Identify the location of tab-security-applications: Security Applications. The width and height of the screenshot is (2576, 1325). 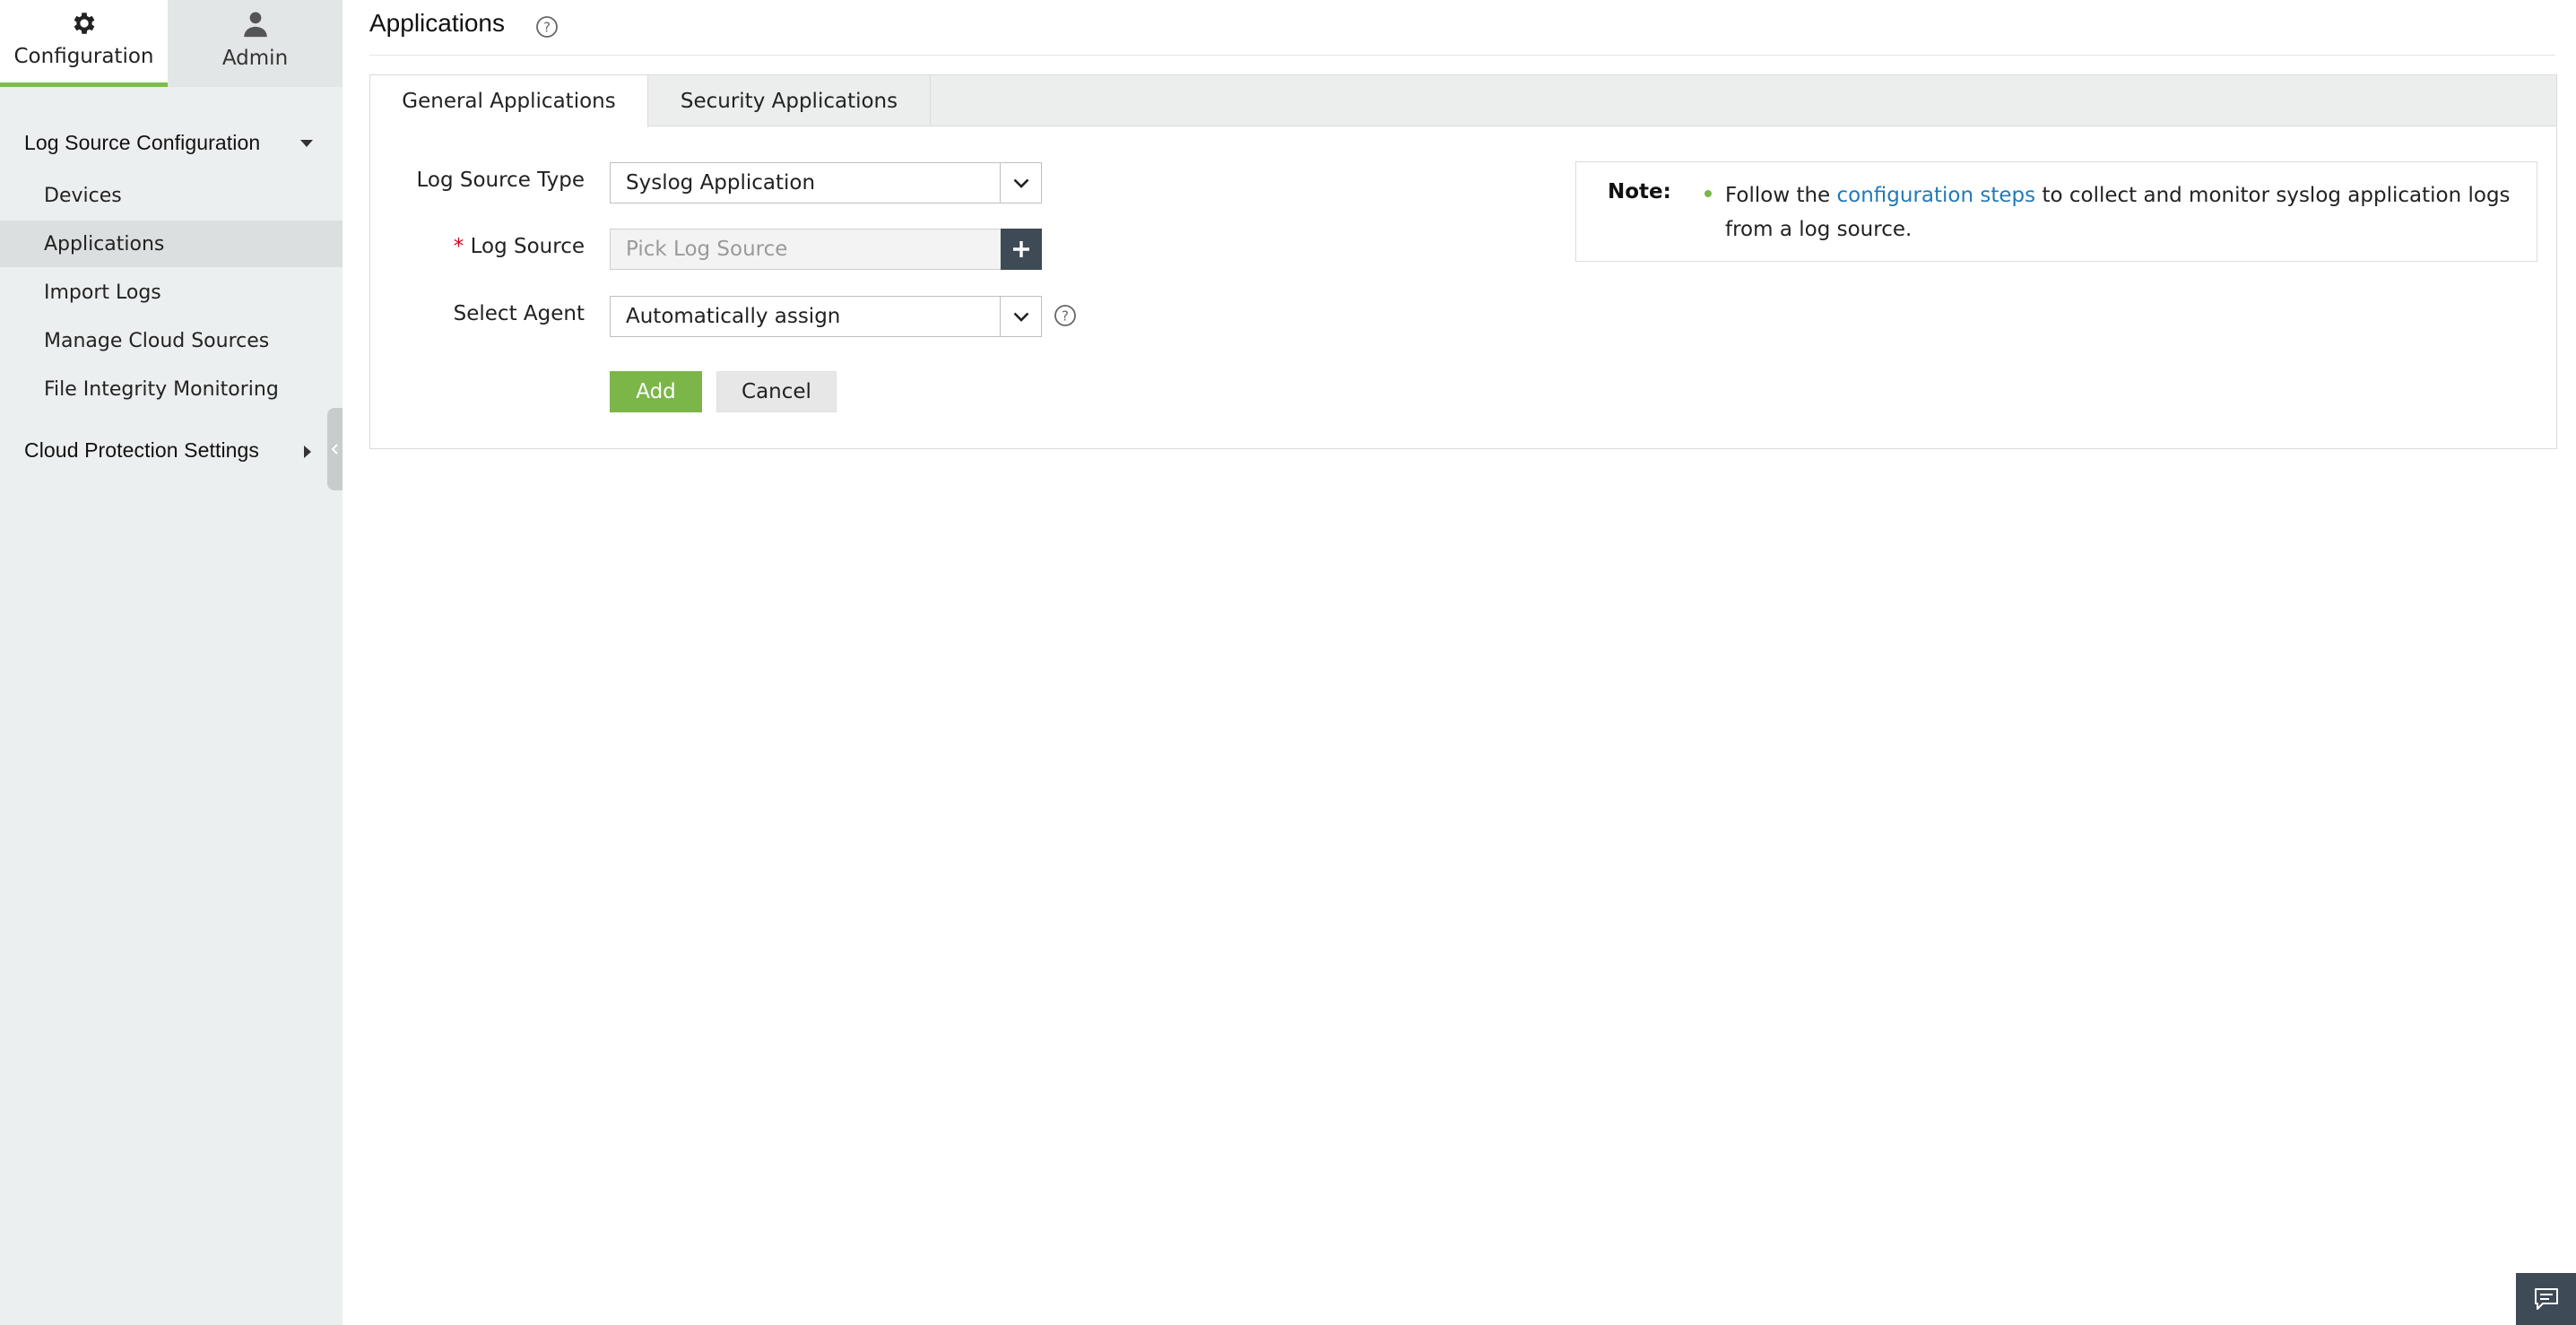
(789, 100).